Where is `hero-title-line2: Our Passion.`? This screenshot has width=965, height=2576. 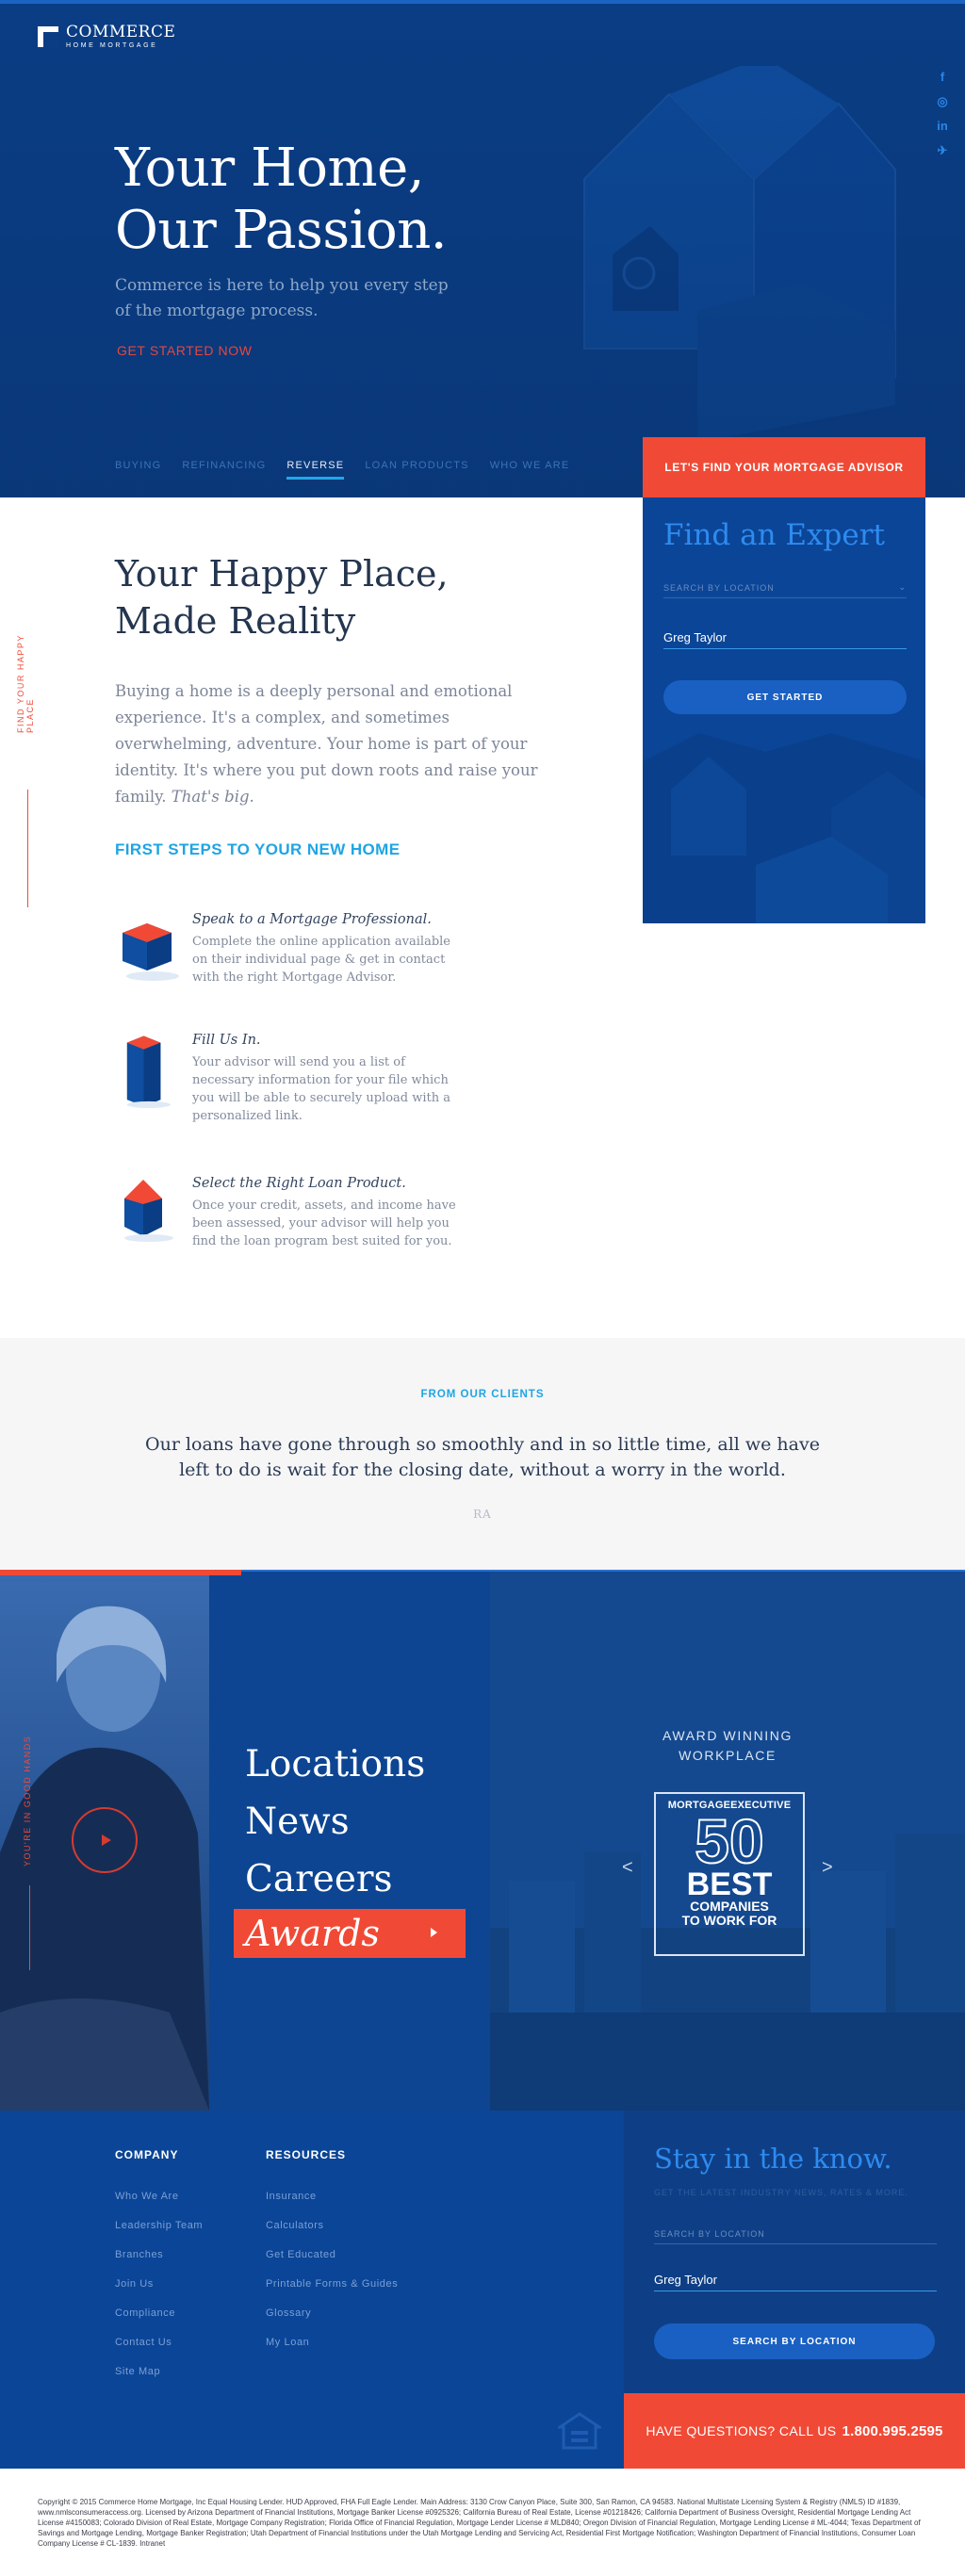 hero-title-line2: Our Passion. is located at coordinates (281, 230).